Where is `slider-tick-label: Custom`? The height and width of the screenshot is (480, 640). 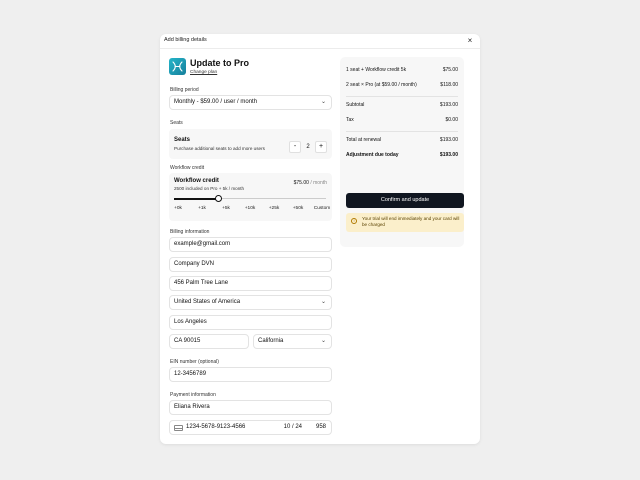
slider-tick-label: Custom is located at coordinates (322, 208).